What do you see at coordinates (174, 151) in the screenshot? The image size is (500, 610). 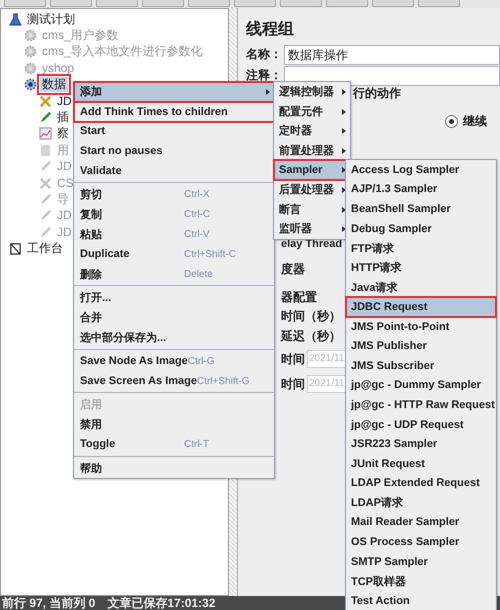 I see `menu-item: Start no pauses` at bounding box center [174, 151].